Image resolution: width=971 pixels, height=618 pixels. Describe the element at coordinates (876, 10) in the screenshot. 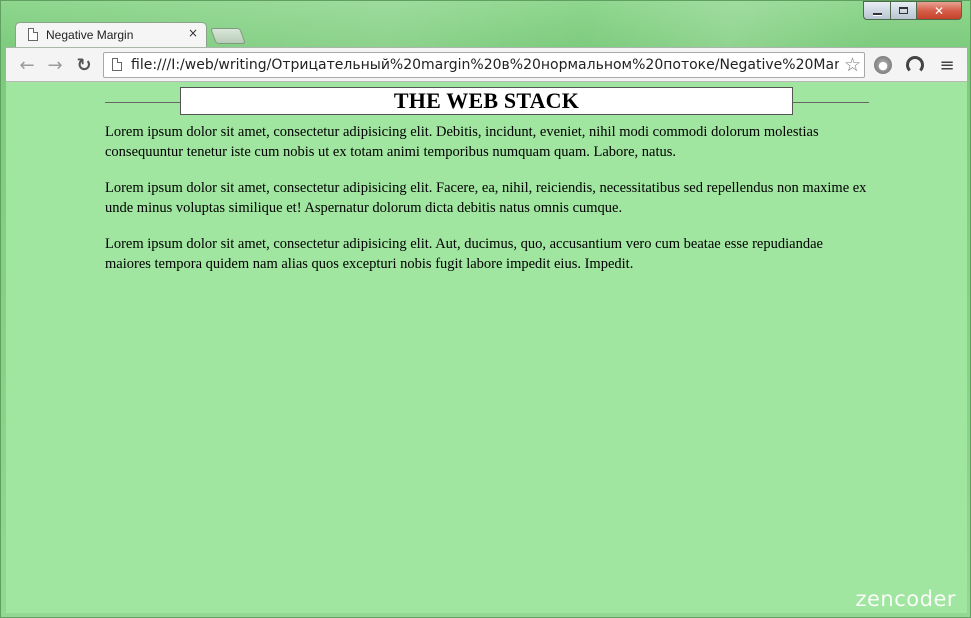

I see `minimize-button` at that location.